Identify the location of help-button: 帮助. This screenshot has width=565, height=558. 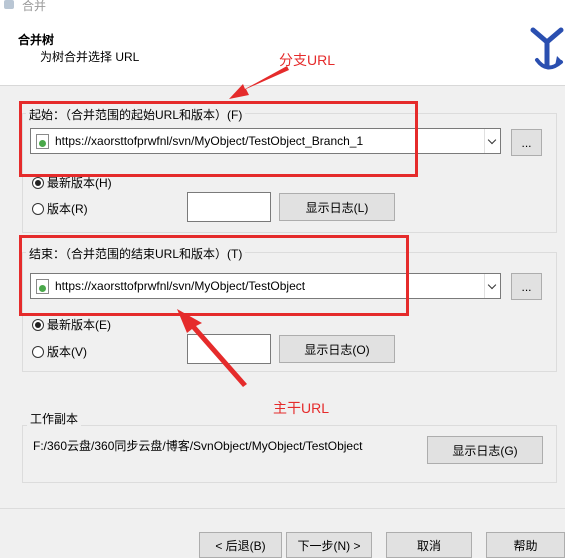
(525, 545).